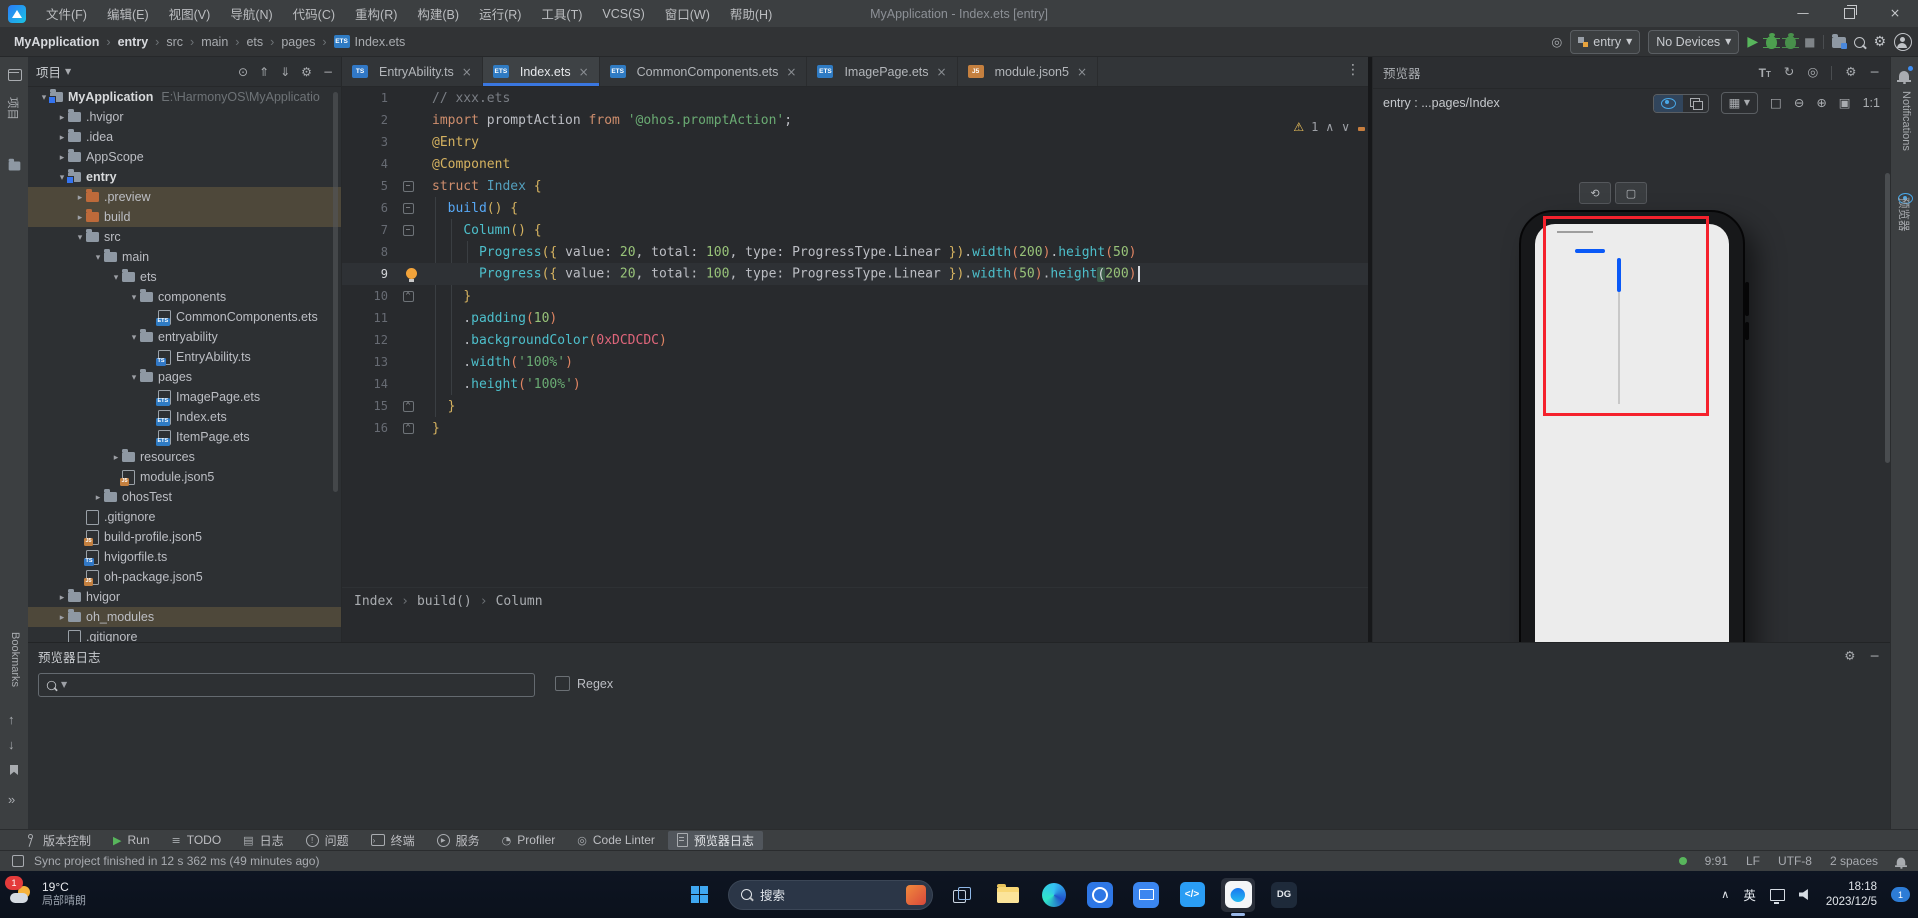  Describe the element at coordinates (1849, 13) in the screenshot. I see `restore-button` at that location.